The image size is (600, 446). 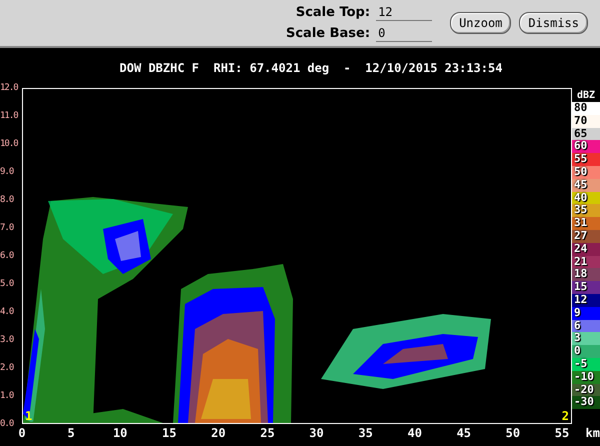 I want to click on color-scale-entry: 70, so click(x=586, y=121).